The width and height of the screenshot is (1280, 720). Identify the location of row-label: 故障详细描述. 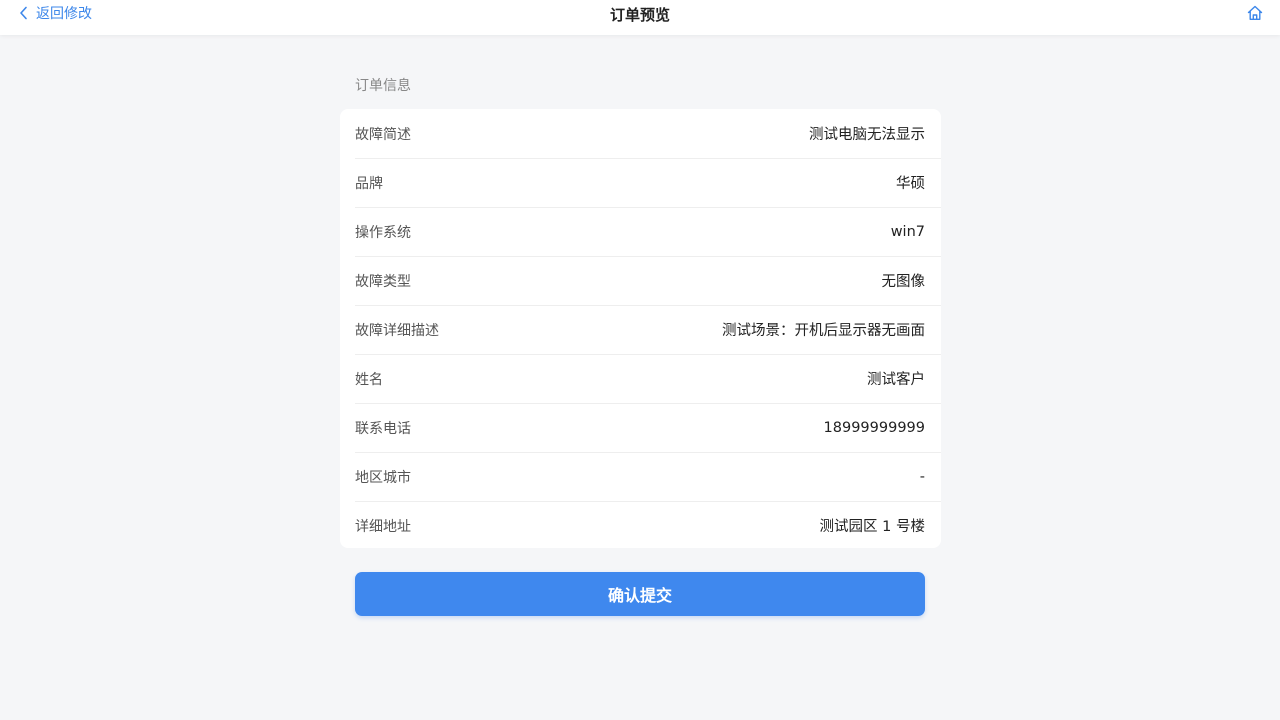
(397, 330).